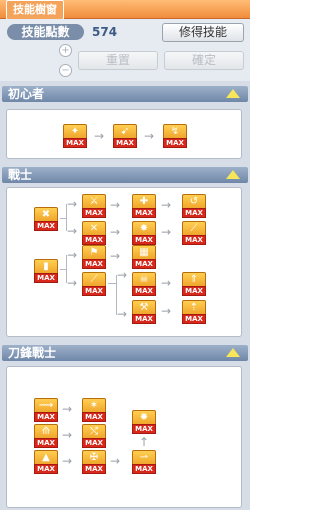 The image size is (320, 510). I want to click on skill-glyph-icon: ✶, so click(94, 405).